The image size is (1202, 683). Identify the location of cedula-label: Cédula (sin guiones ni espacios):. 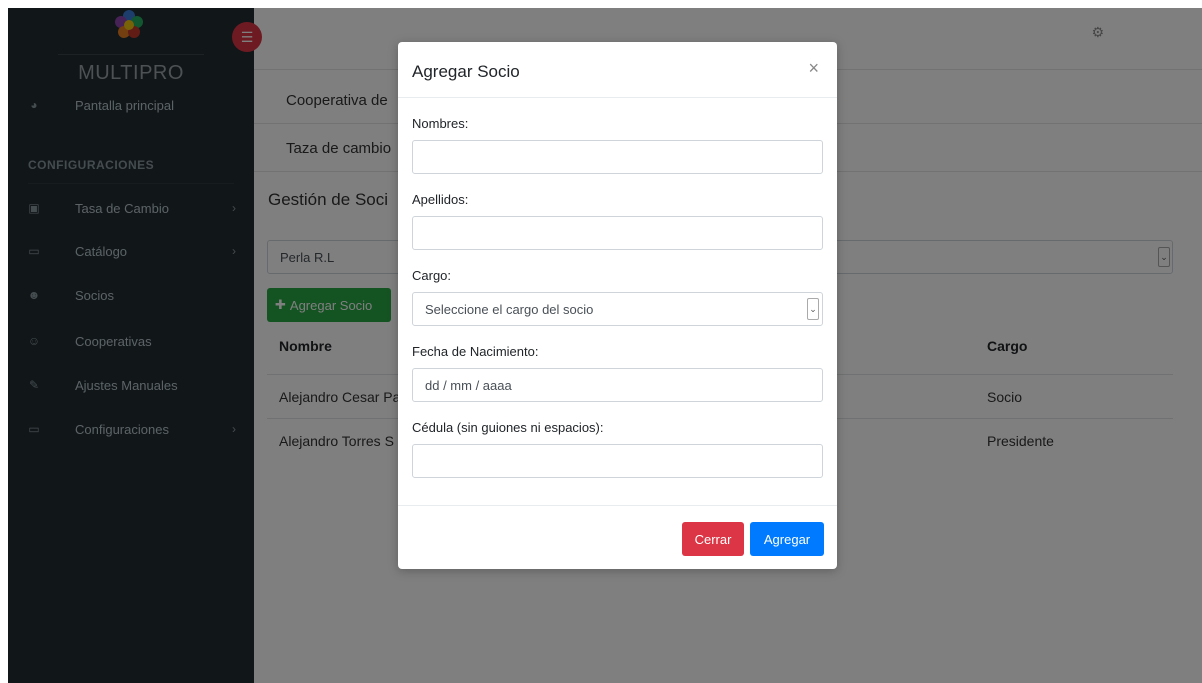
(508, 427).